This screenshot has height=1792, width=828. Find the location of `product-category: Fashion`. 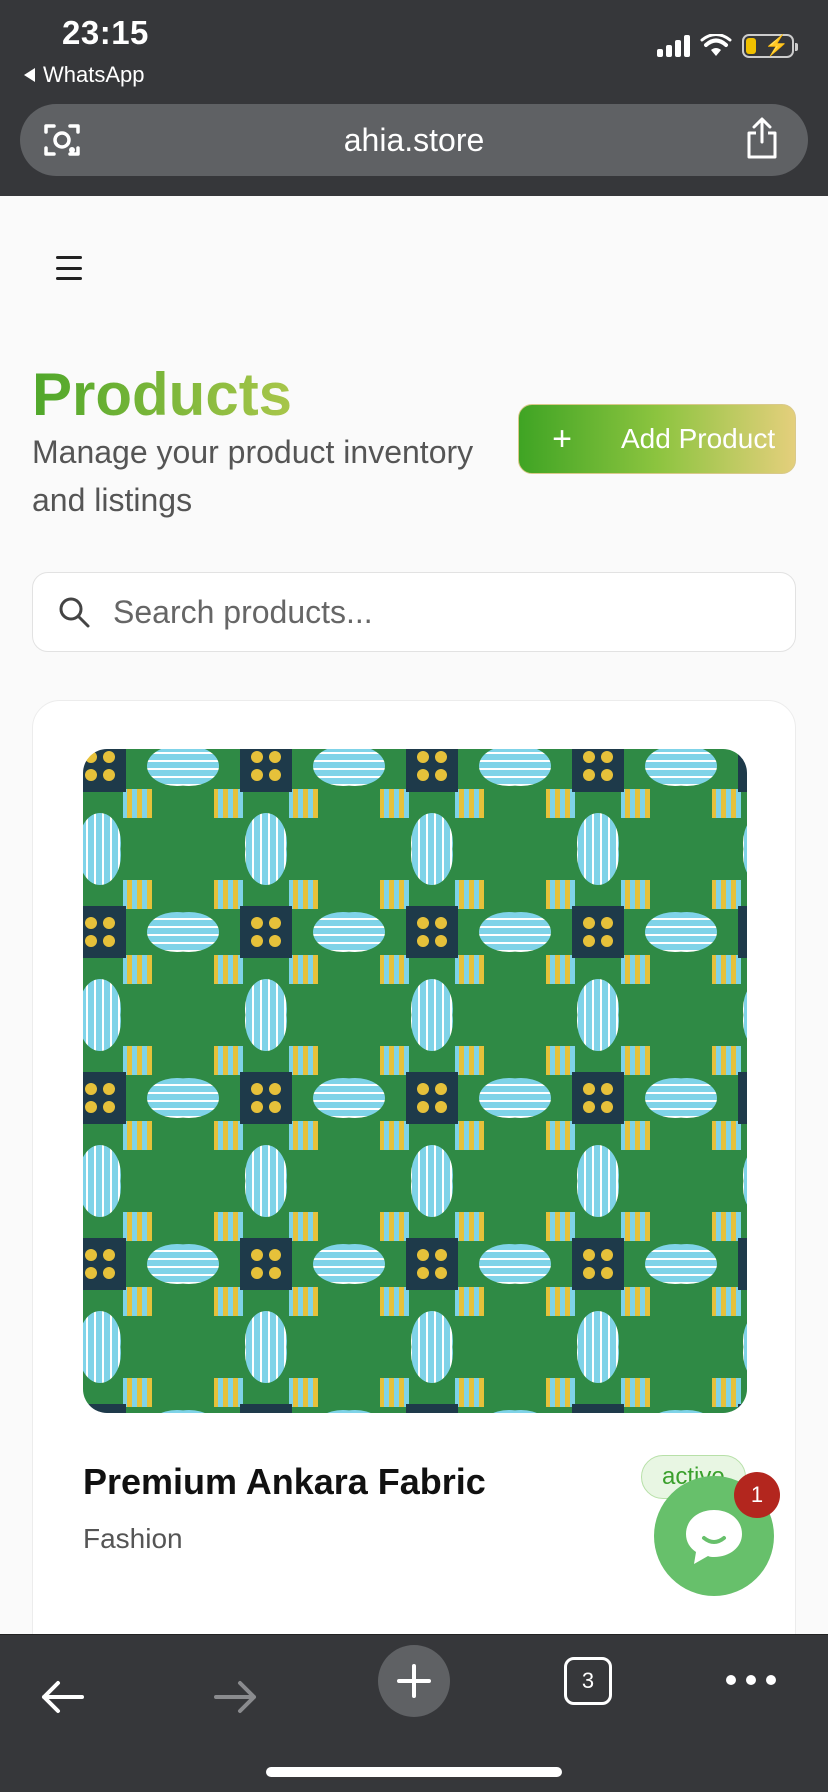

product-category: Fashion is located at coordinates (133, 1538).